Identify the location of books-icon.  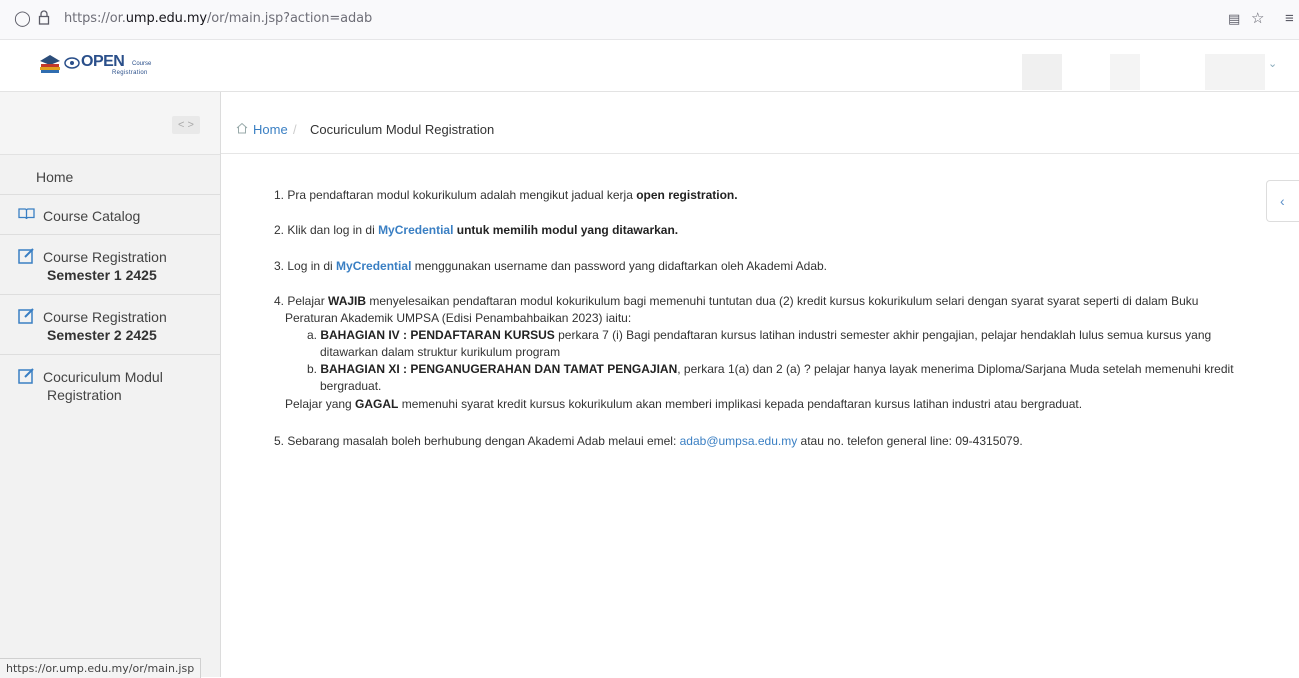
(50, 64).